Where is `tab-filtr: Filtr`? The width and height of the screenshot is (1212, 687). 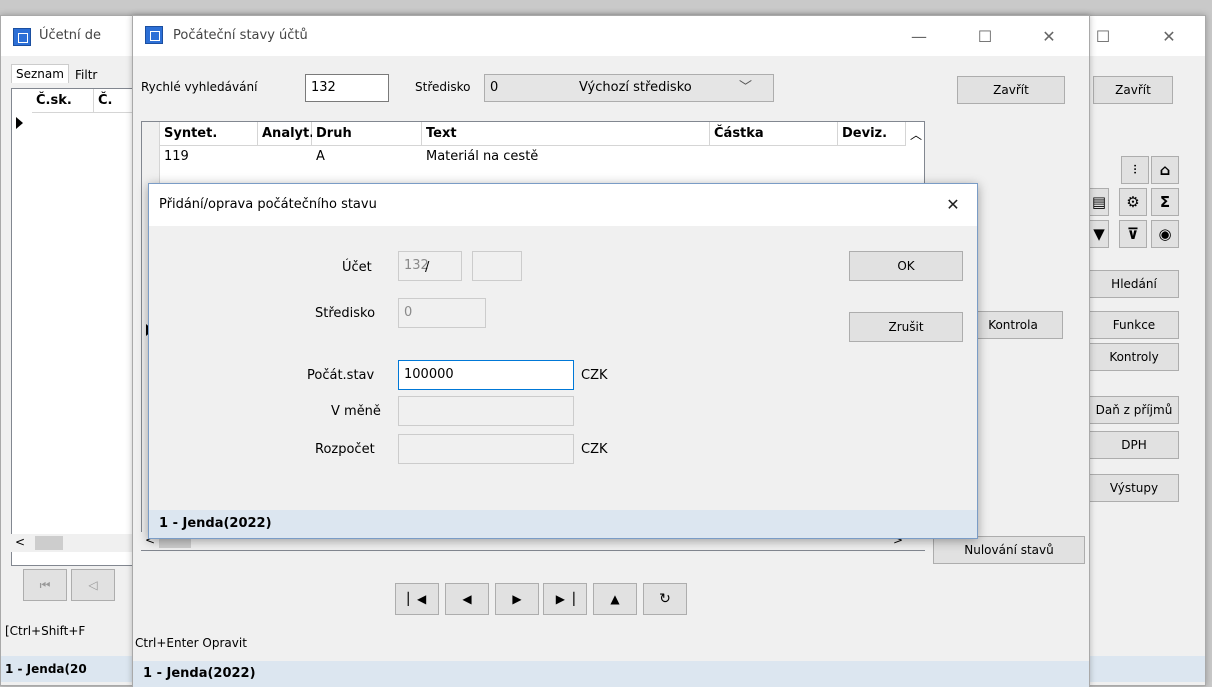 tab-filtr: Filtr is located at coordinates (86, 75).